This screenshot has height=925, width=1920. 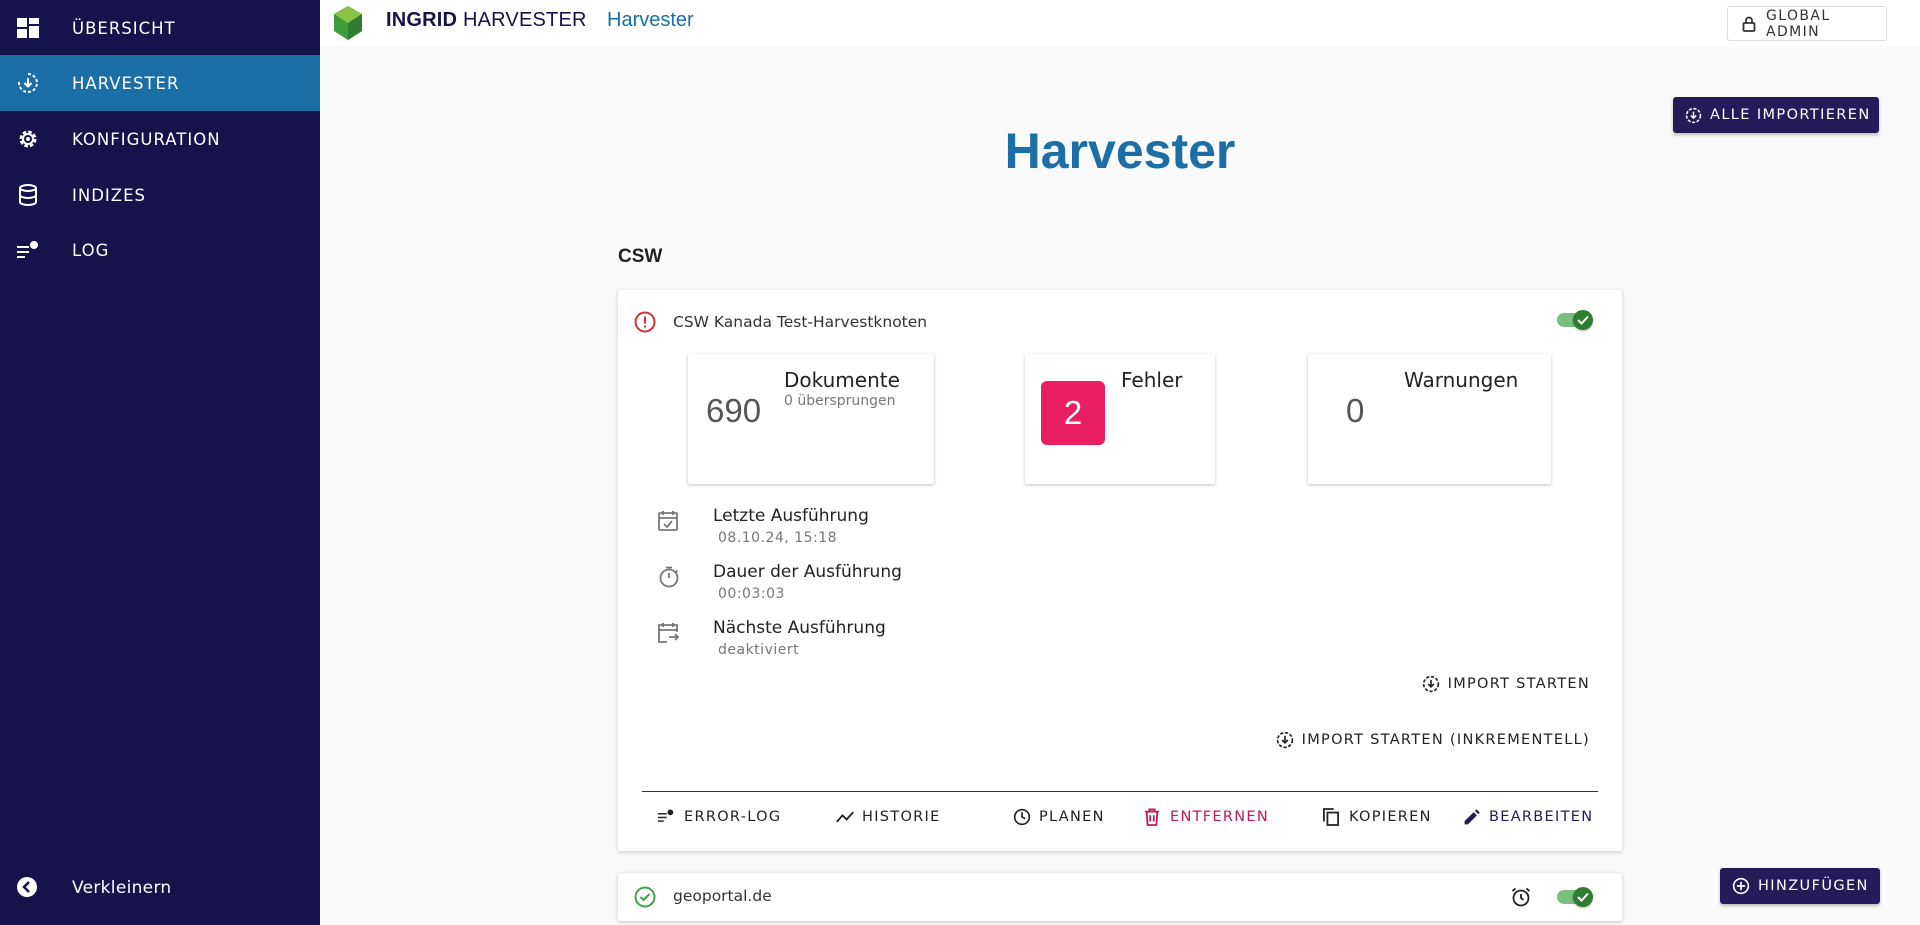 I want to click on sidebar-item-harvester: HARVESTER, so click(x=160, y=83).